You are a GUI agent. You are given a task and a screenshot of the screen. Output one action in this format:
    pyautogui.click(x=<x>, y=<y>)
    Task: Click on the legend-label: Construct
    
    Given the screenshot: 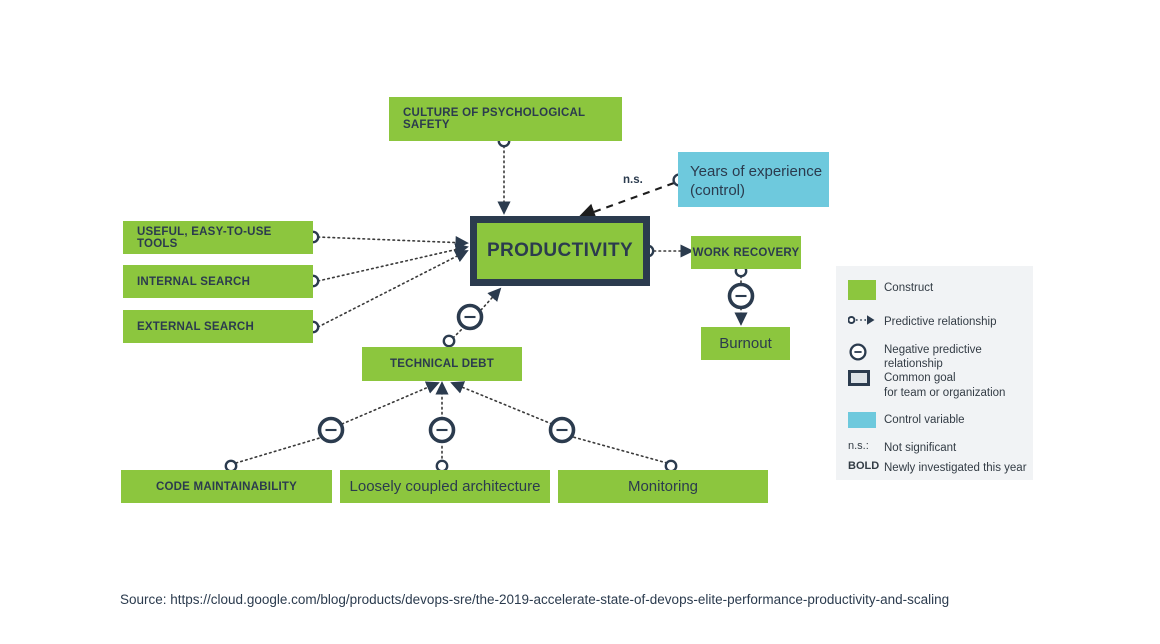 What is the action you would take?
    pyautogui.click(x=909, y=288)
    